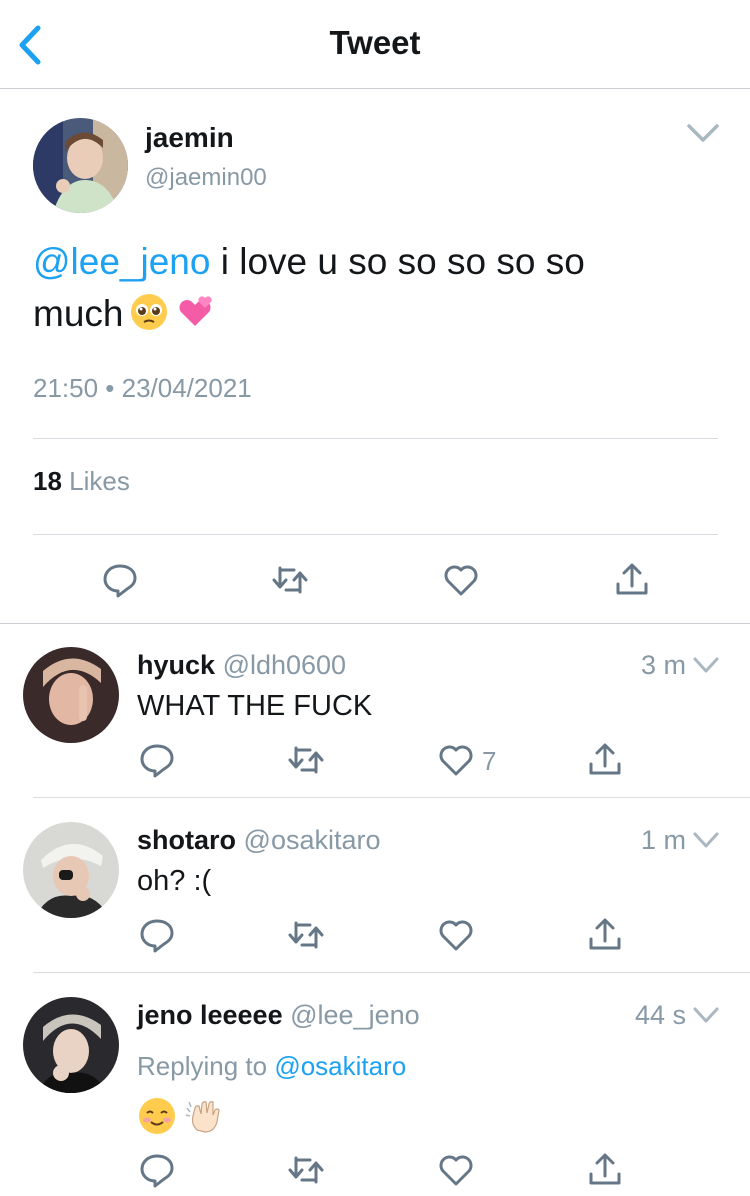 This screenshot has width=750, height=1196. I want to click on reply-author-name: shotaro, so click(186, 840).